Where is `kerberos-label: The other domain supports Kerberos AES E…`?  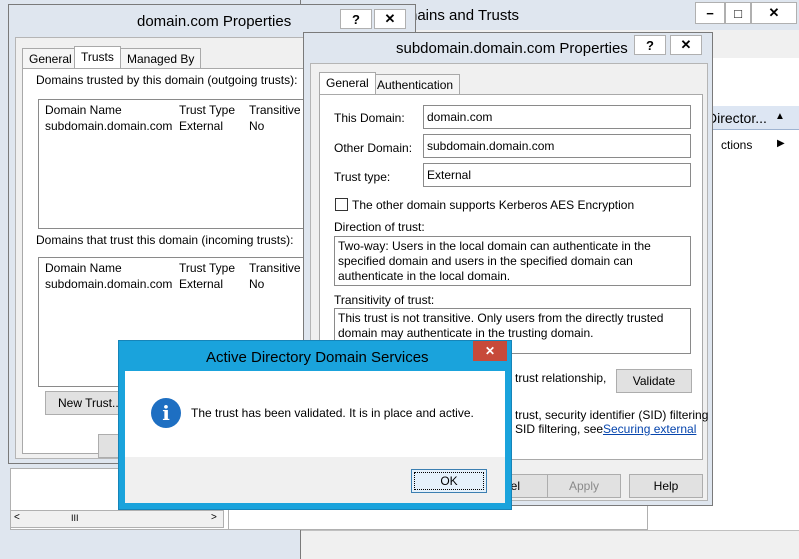 kerberos-label: The other domain supports Kerberos AES E… is located at coordinates (493, 205).